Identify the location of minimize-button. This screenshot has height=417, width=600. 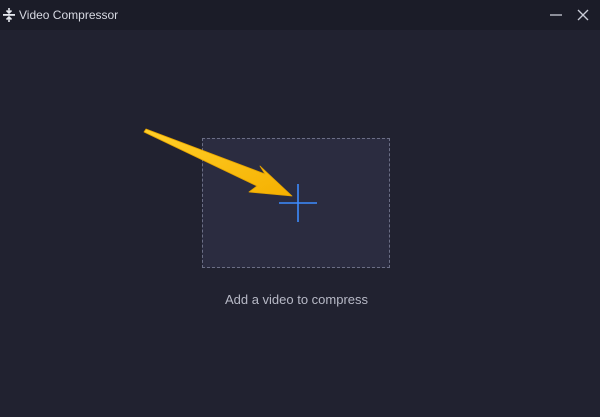
(556, 15).